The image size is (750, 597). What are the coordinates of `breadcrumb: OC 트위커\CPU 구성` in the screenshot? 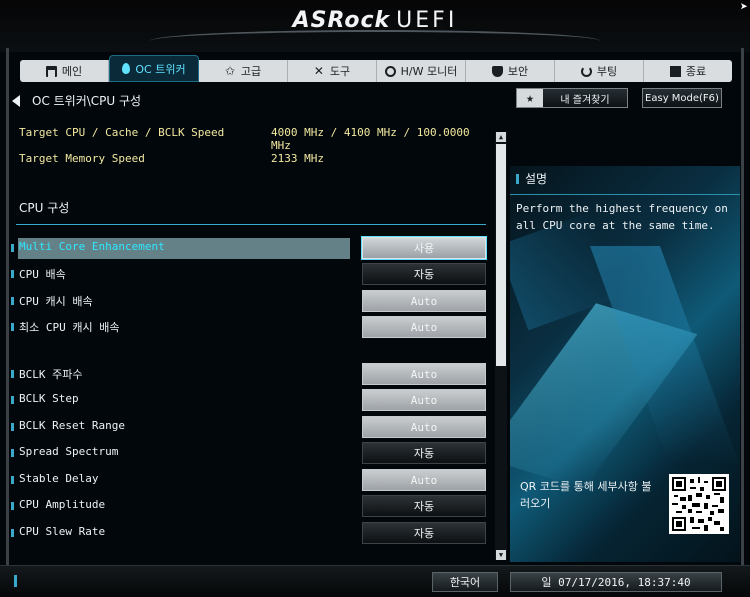 It's located at (76, 100).